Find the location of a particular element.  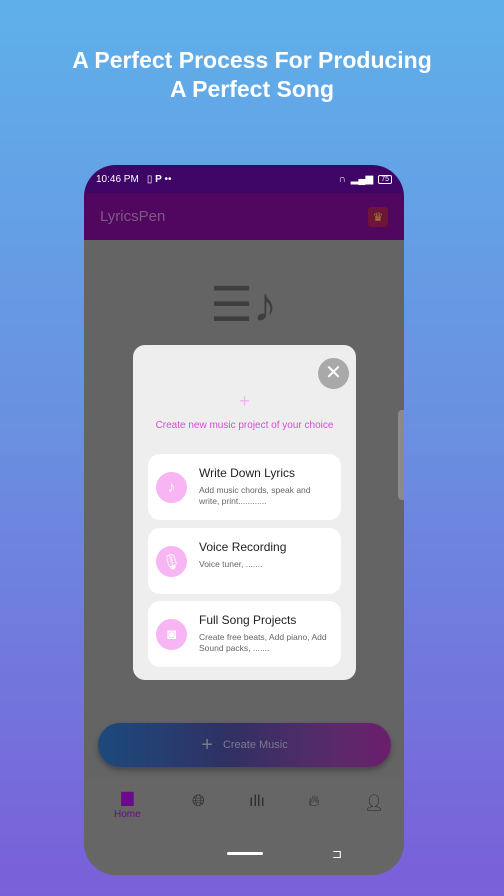

close-button: ✕ is located at coordinates (333, 373).